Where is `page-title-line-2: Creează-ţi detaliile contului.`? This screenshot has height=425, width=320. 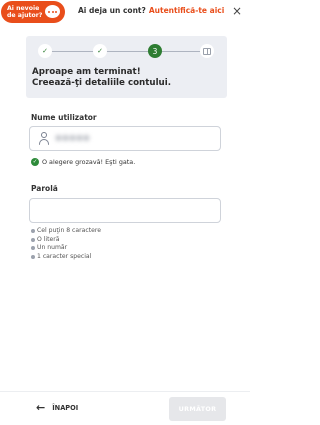 page-title-line-2: Creează-ţi detaliile contului. is located at coordinates (102, 83).